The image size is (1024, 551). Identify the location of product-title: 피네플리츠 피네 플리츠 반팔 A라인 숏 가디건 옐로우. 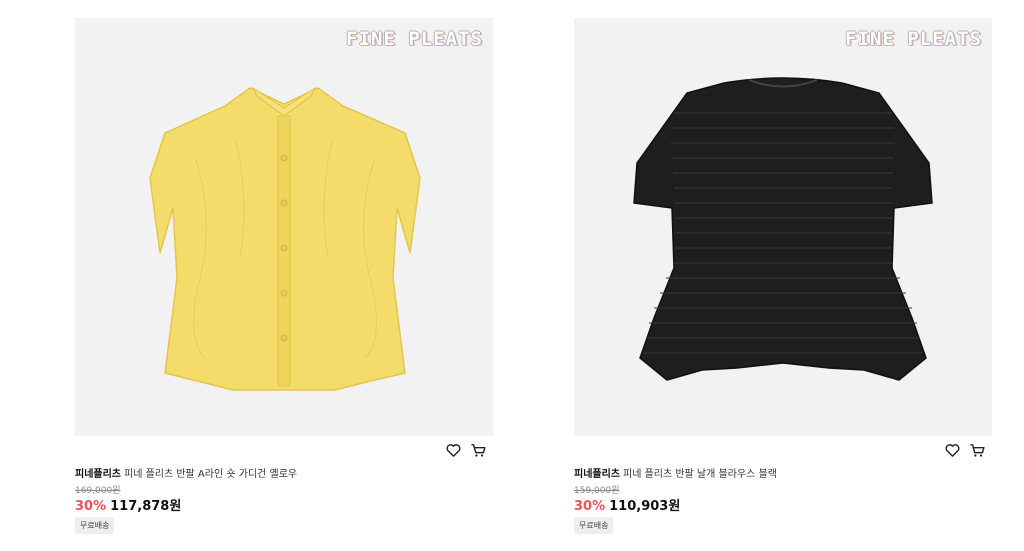
(186, 472).